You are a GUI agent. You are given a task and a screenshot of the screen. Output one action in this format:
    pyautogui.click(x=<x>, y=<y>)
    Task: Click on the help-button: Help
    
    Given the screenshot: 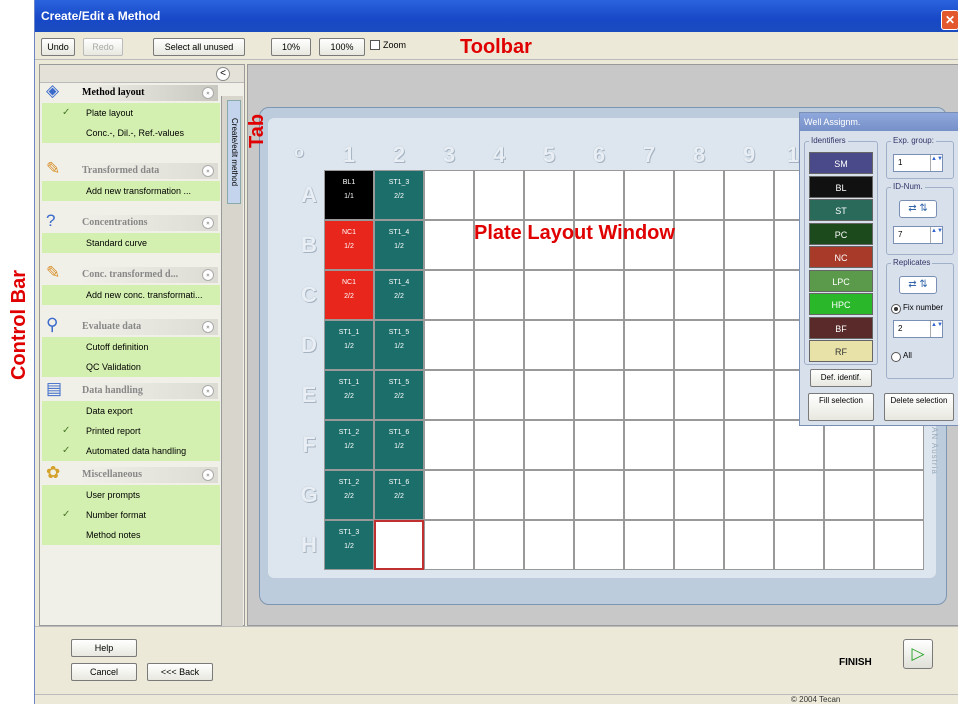 What is the action you would take?
    pyautogui.click(x=104, y=648)
    